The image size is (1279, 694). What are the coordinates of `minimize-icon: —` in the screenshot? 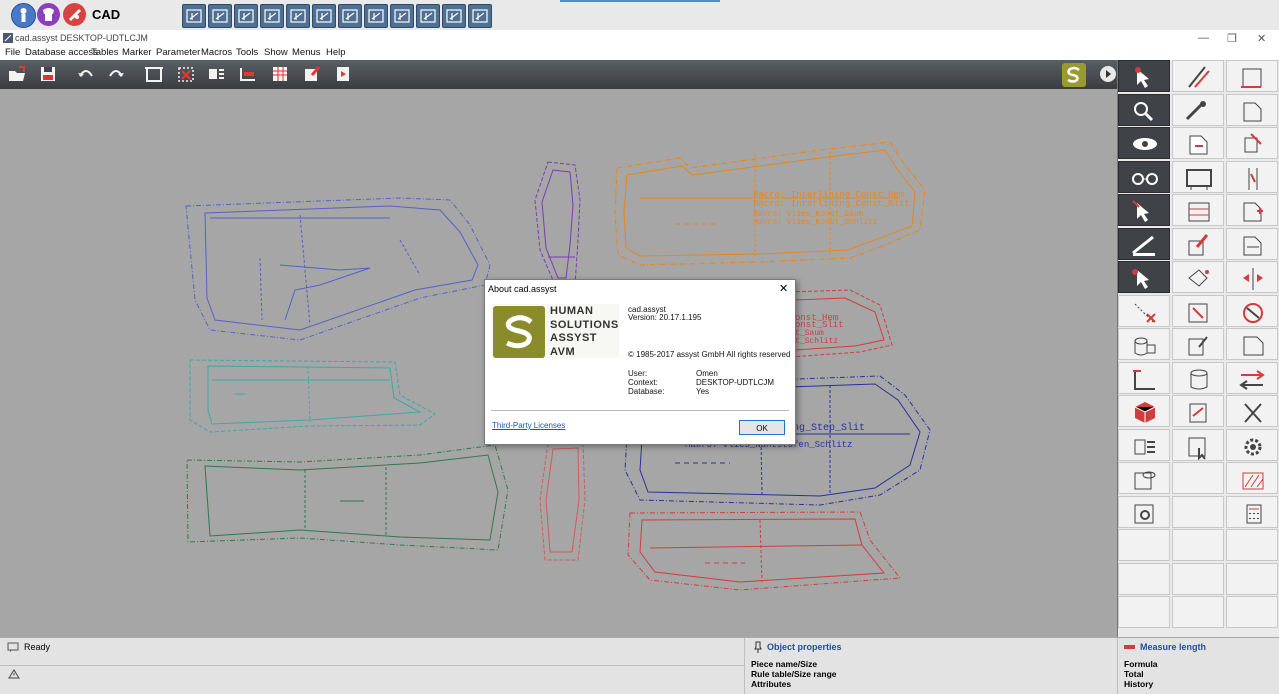 It's located at (1203, 38).